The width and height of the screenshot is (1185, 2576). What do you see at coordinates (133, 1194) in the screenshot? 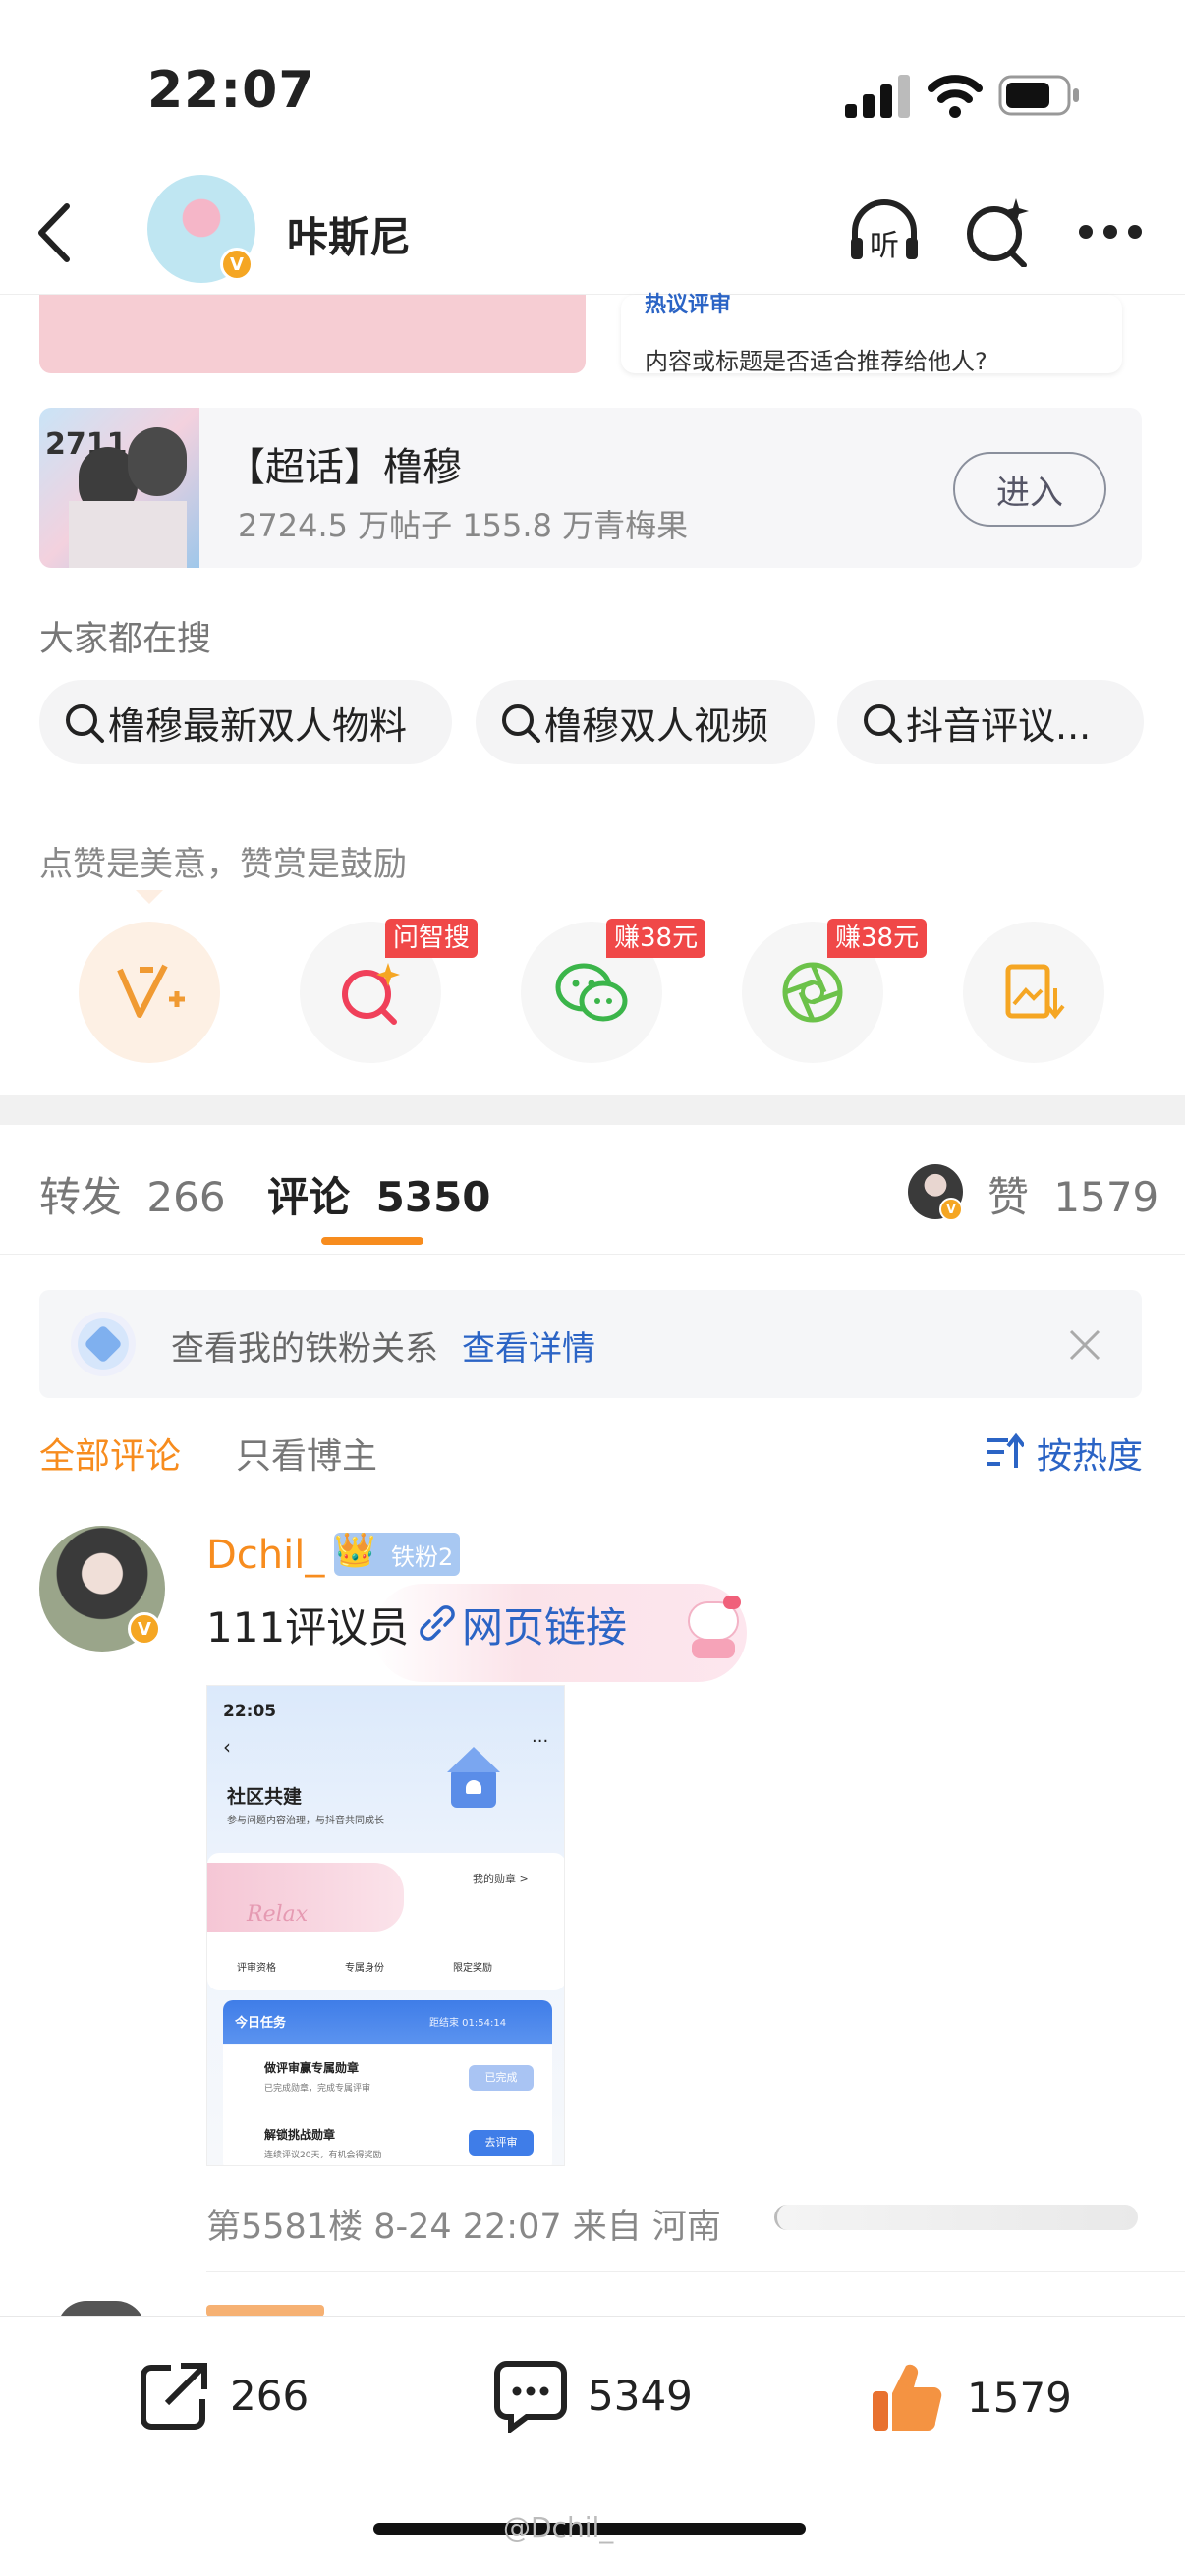
I see `tab-repost: 转发 266` at bounding box center [133, 1194].